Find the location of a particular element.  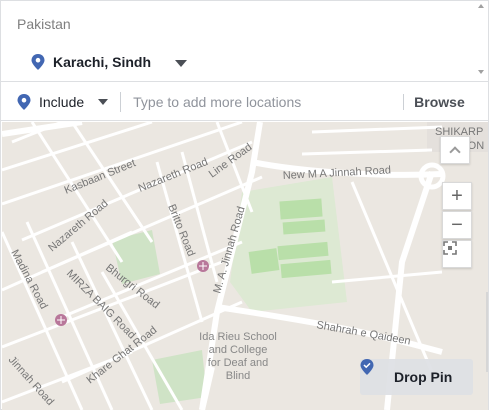

browse-button: Browse is located at coordinates (439, 102).